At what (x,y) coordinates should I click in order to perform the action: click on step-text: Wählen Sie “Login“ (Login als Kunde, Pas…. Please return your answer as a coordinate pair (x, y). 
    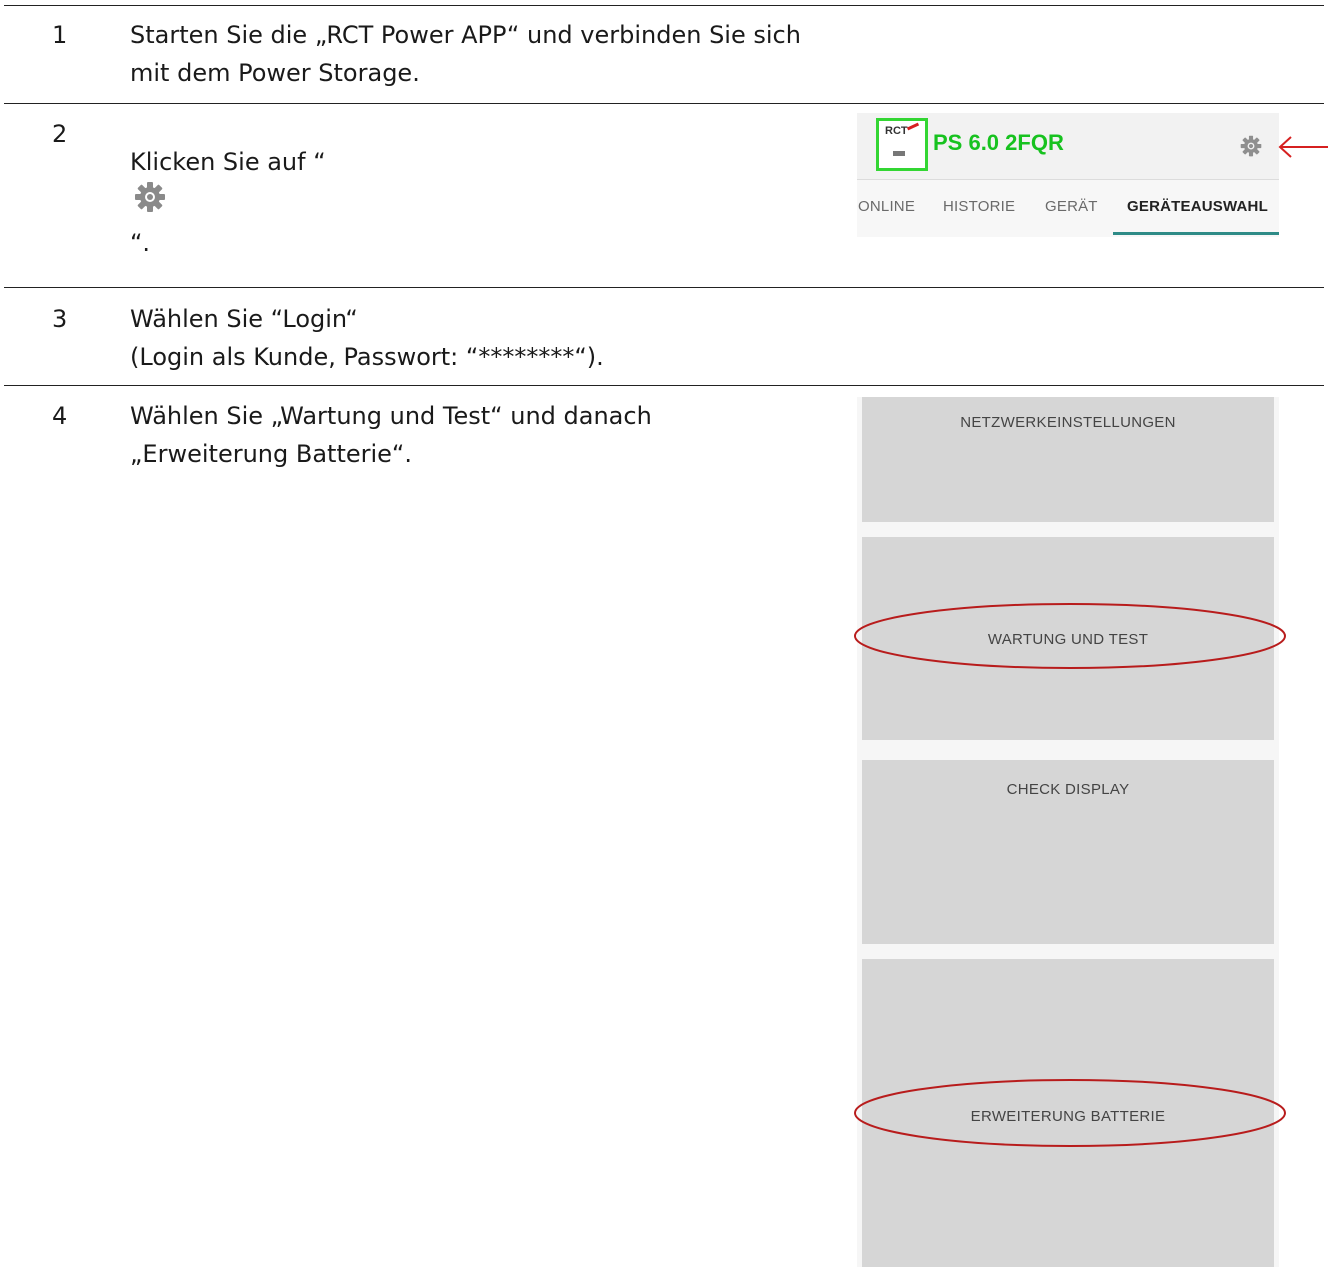
    Looking at the image, I should click on (367, 338).